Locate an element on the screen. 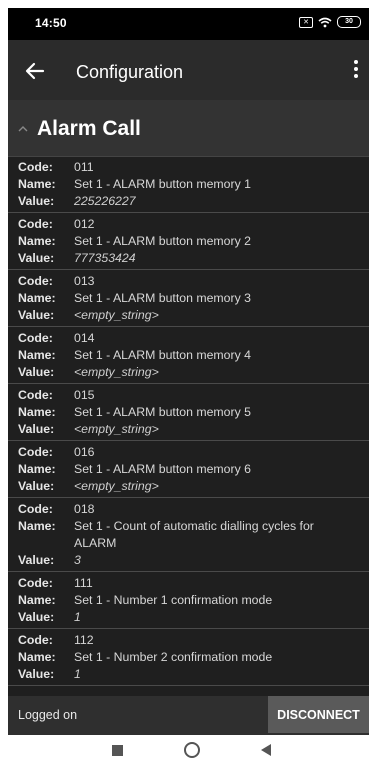 This screenshot has height=760, width=369. code-row: Code: 013 is located at coordinates (188, 281).